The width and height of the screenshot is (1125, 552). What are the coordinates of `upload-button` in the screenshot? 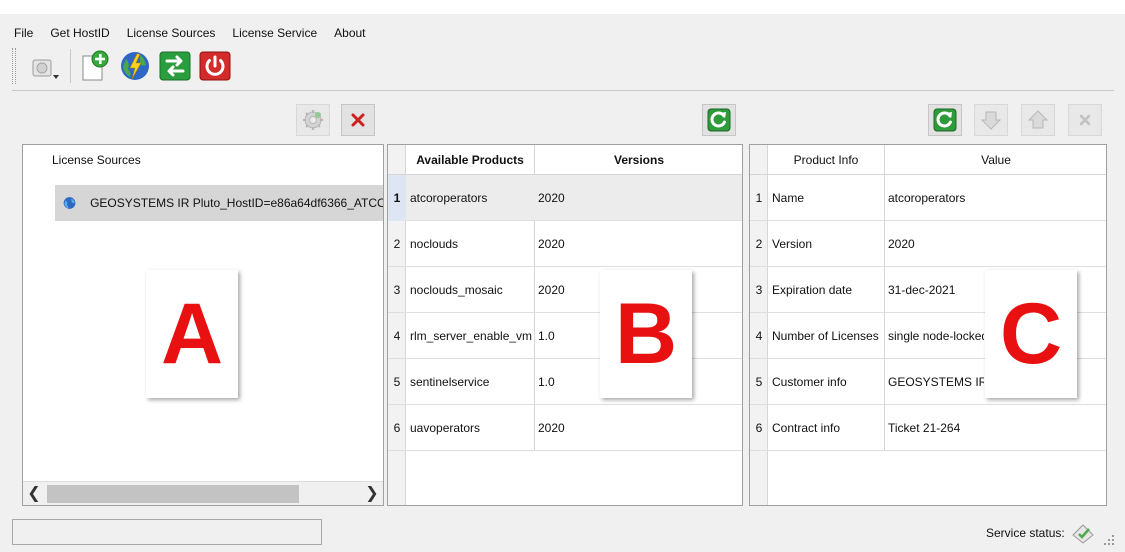 It's located at (1038, 120).